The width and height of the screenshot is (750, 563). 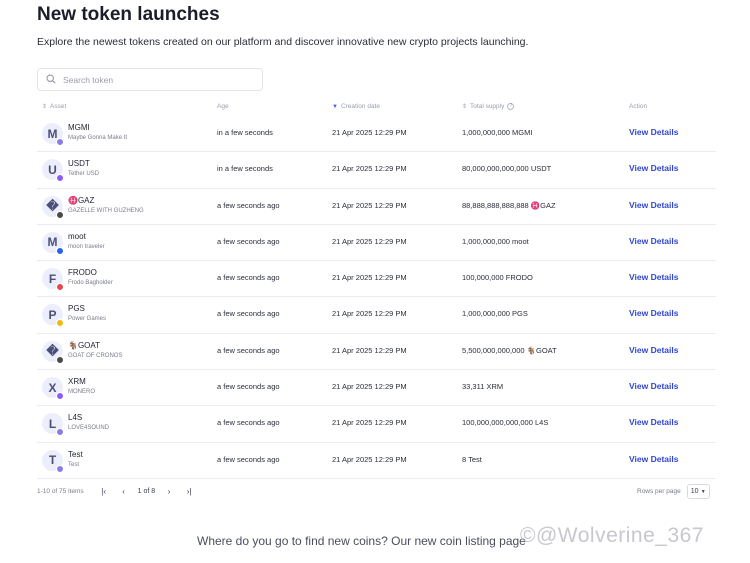 I want to click on rows-per-page-value: 10, so click(x=694, y=491).